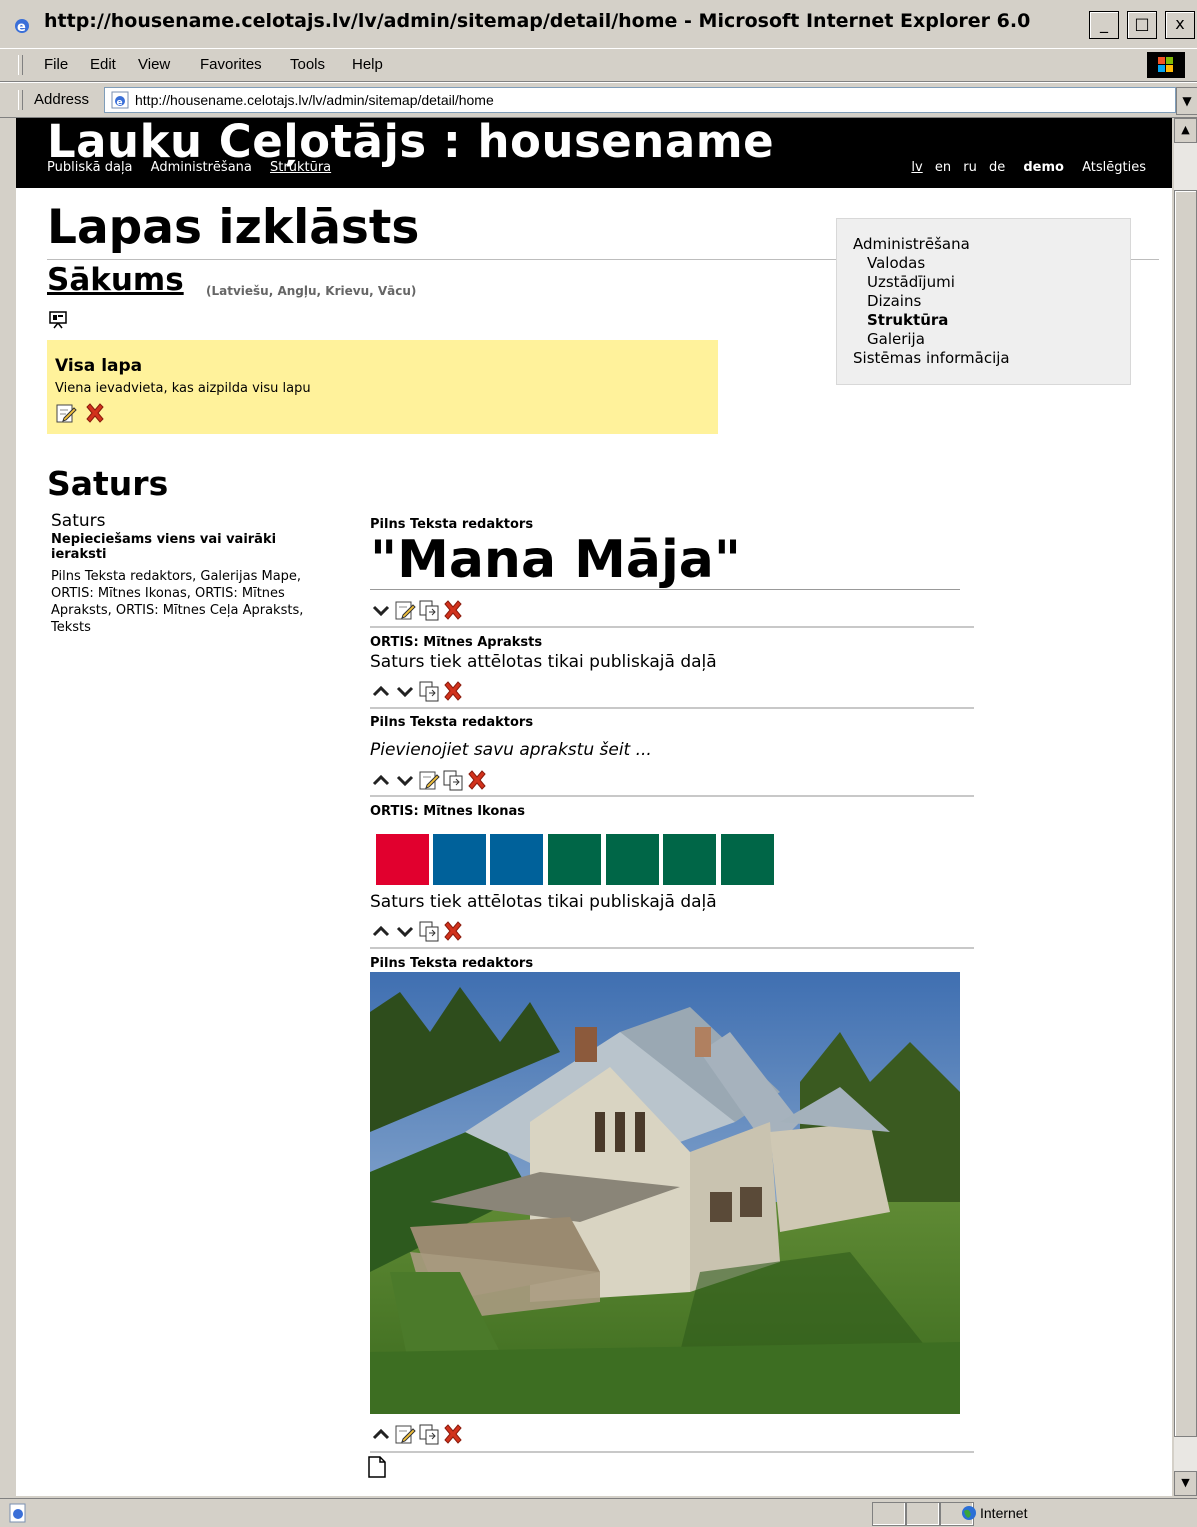  I want to click on close-button: x, so click(1180, 25).